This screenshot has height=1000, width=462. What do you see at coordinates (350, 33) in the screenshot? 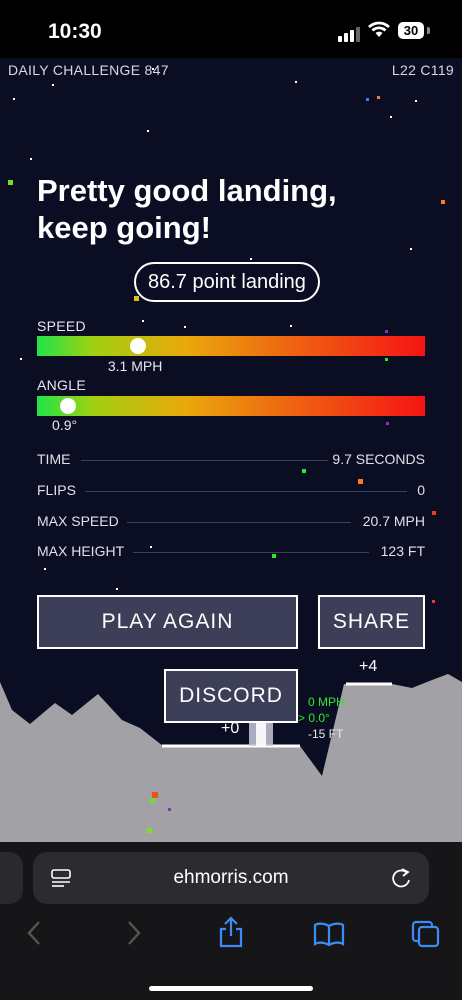
I see `signal-icon` at bounding box center [350, 33].